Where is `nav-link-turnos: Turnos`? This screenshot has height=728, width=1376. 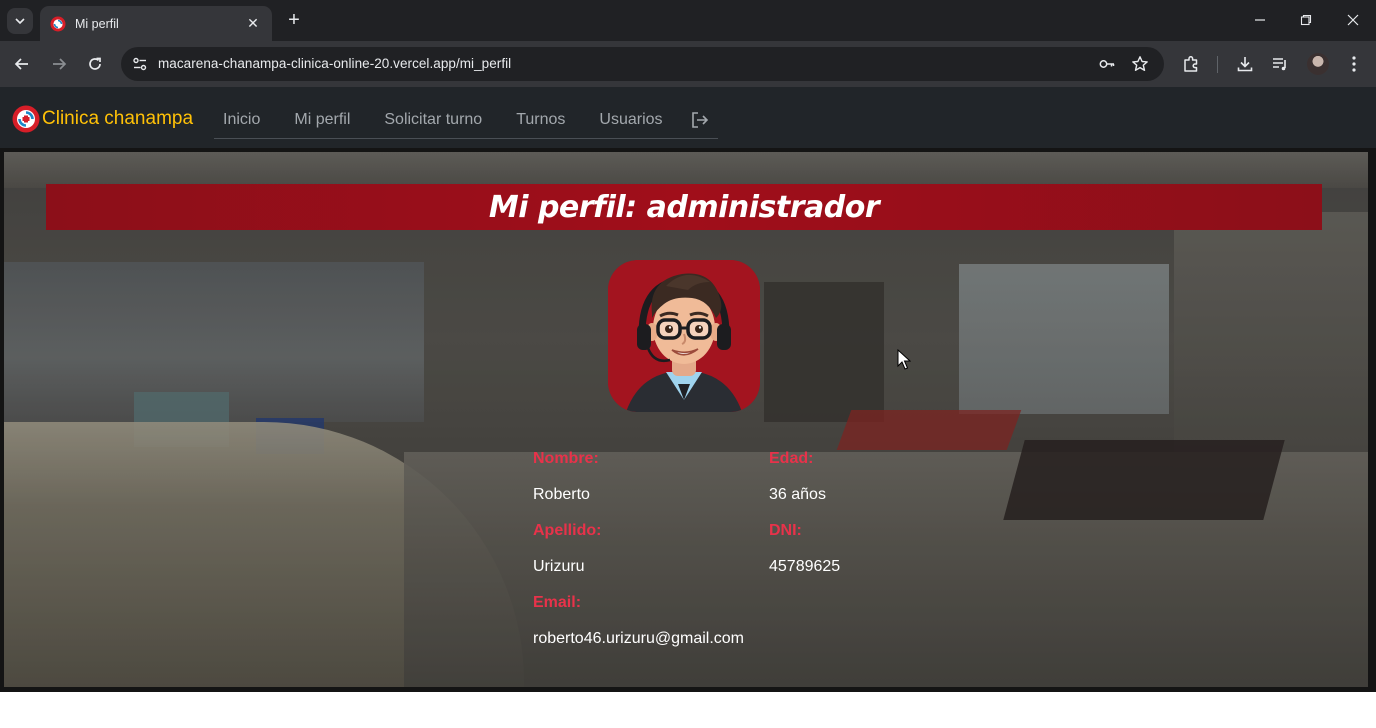
nav-link-turnos: Turnos is located at coordinates (540, 120).